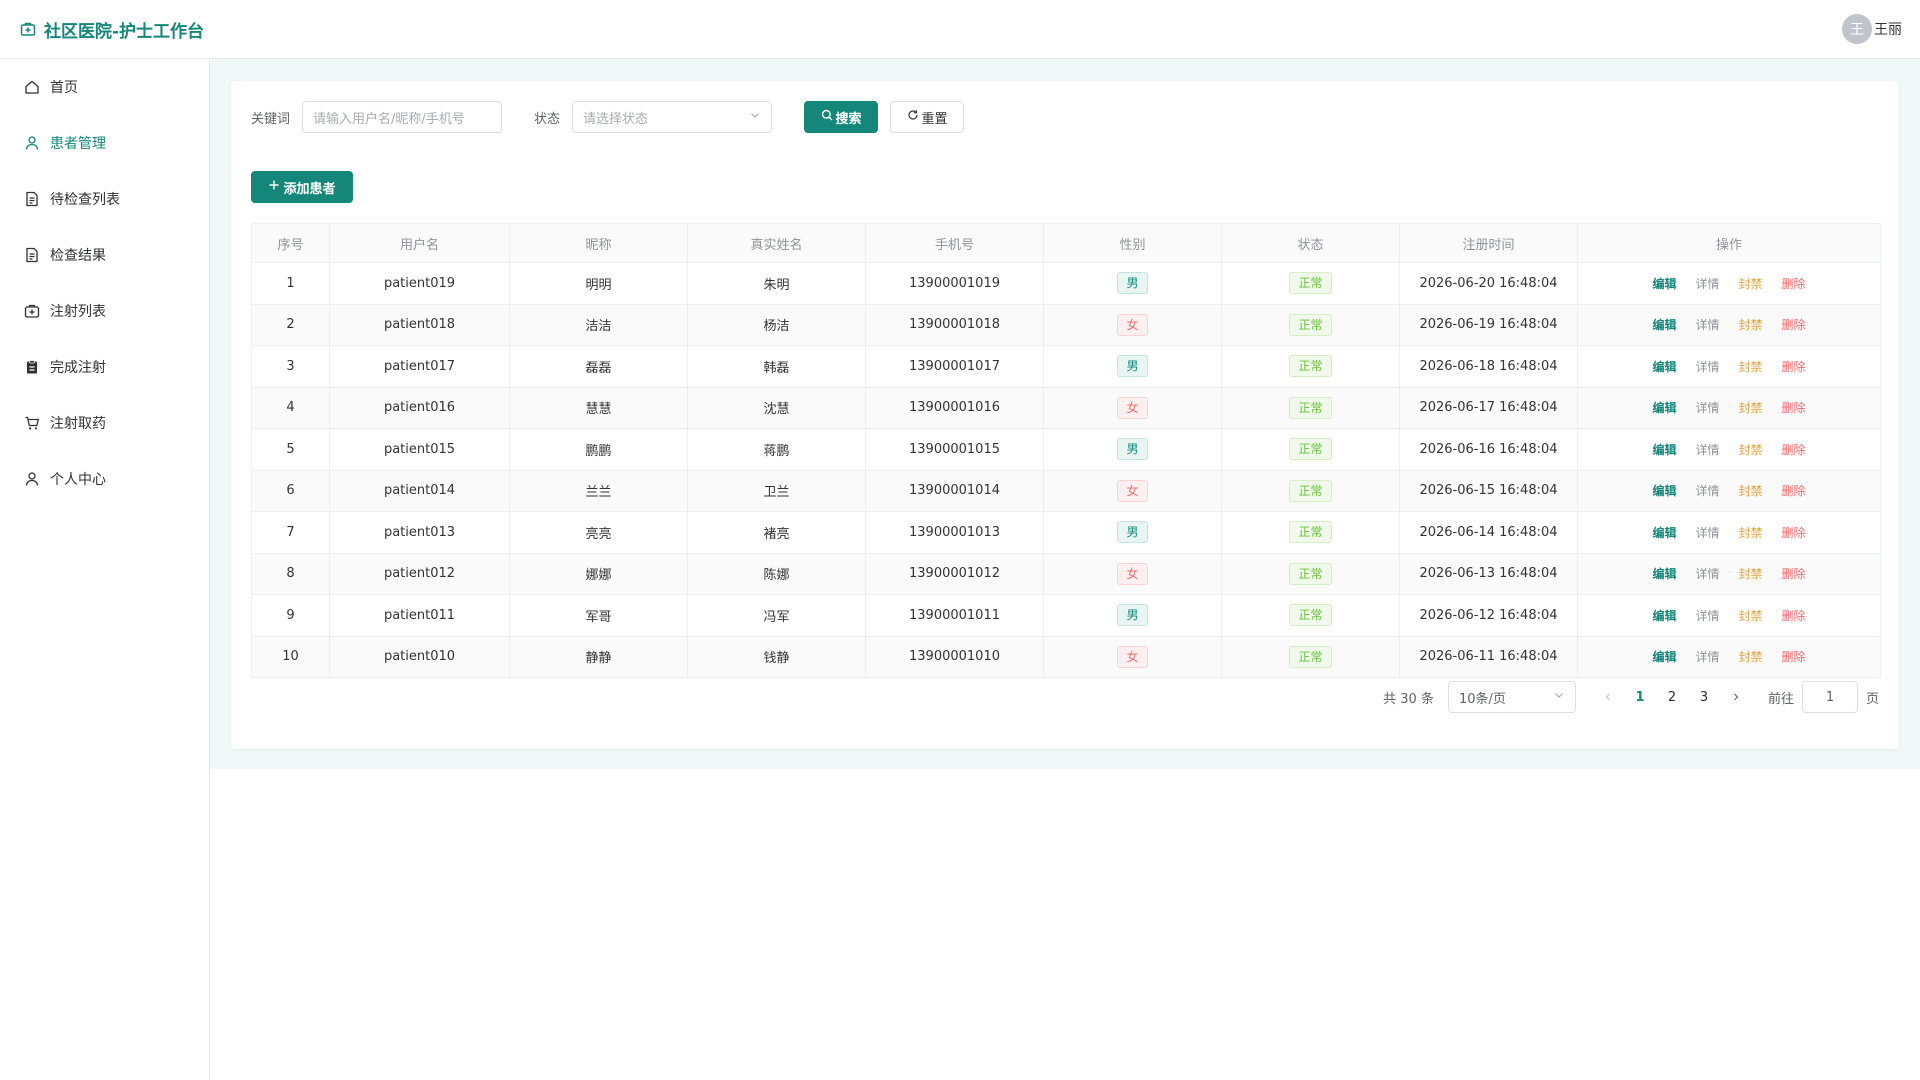 Image resolution: width=1920 pixels, height=1080 pixels. Describe the element at coordinates (1704, 697) in the screenshot. I see `page-number-3: 3` at that location.